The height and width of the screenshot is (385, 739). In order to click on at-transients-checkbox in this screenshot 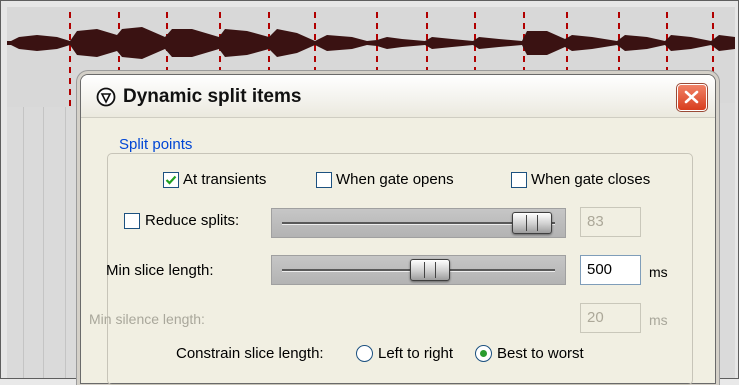, I will do `click(171, 180)`.